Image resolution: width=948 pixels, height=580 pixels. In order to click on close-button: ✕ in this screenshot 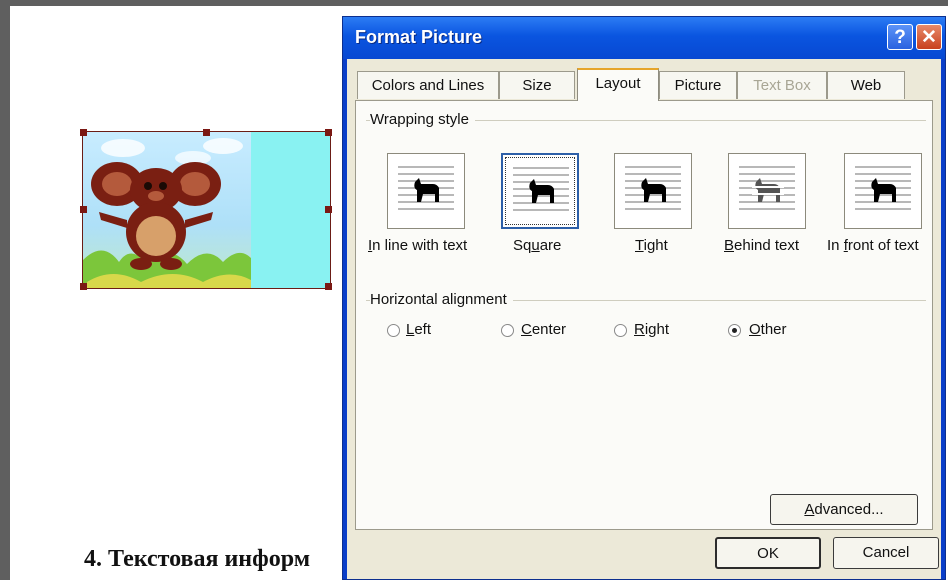, I will do `click(929, 37)`.